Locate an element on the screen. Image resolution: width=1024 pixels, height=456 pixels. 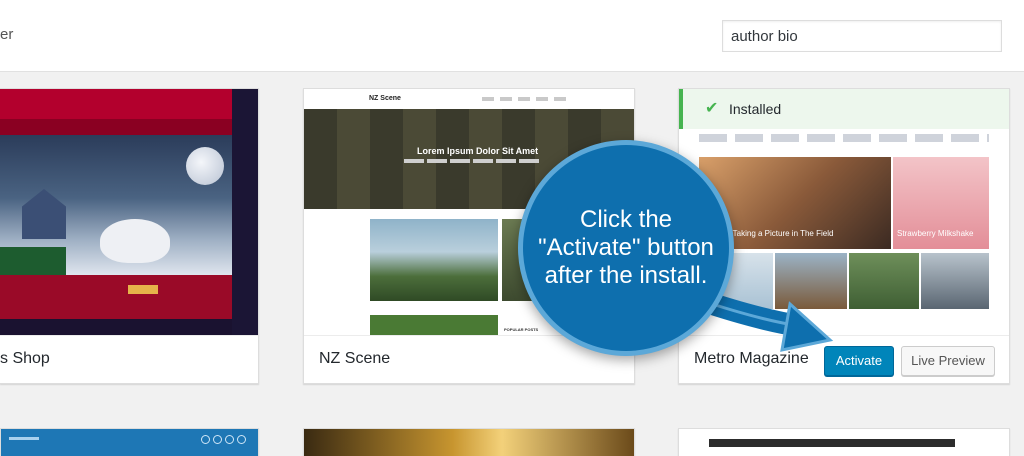
screenshot-header is located at coordinates (116, 104).